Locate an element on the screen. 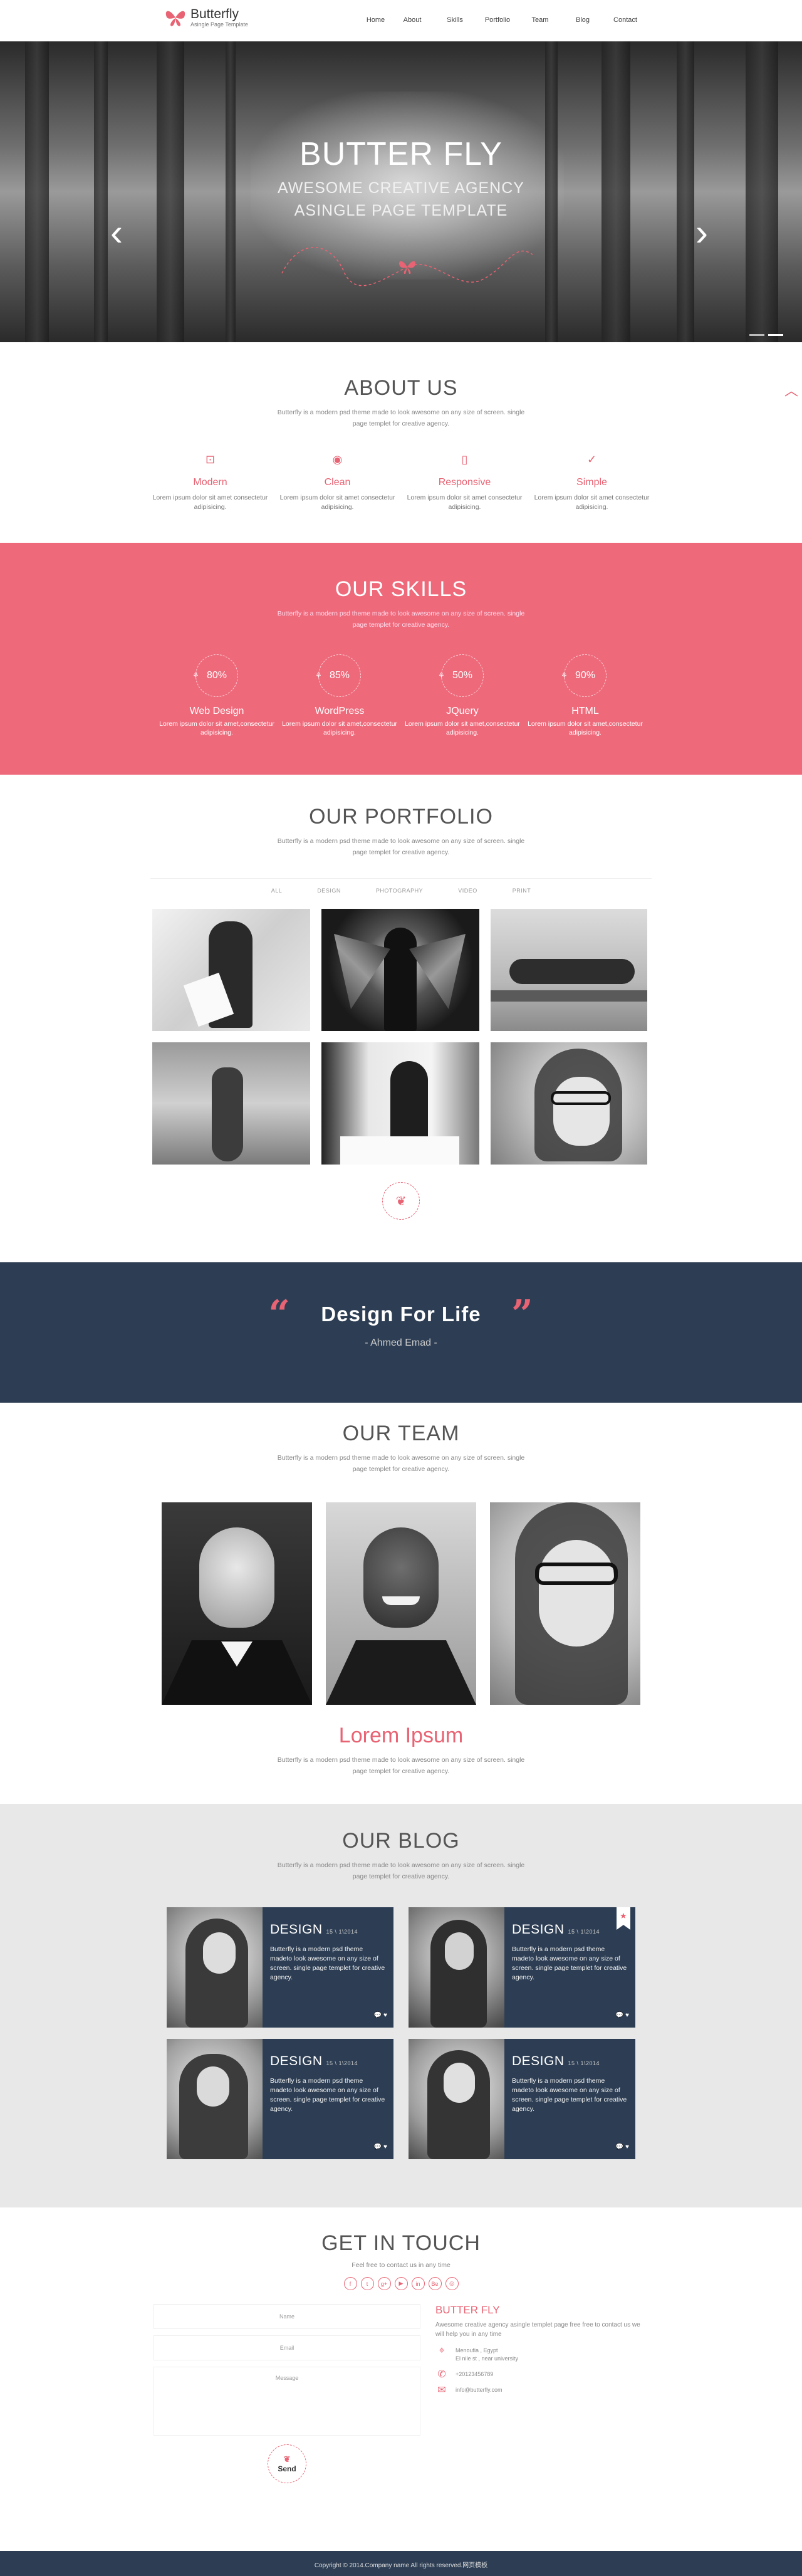 The image size is (802, 2576). blog-post-title: DESIGN 15 \ 1\2014 is located at coordinates (328, 1929).